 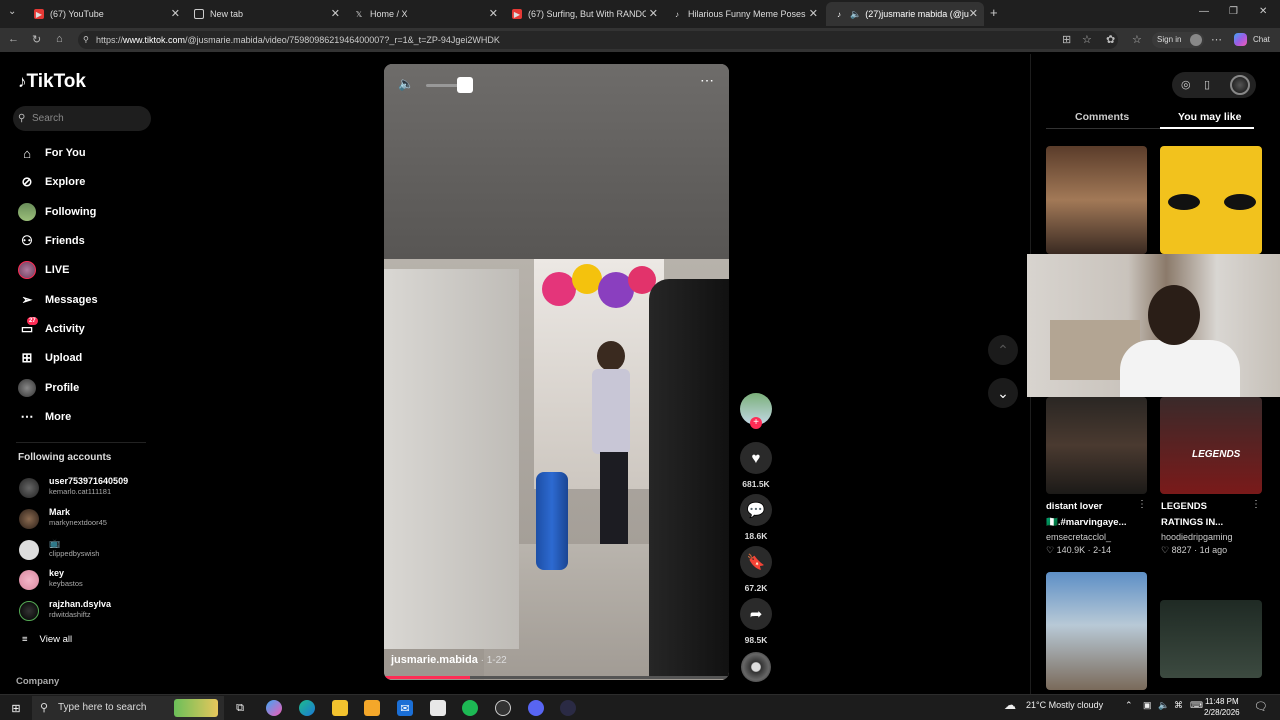 What do you see at coordinates (1064, 705) in the screenshot?
I see `weather-text: 21°C Mostly cloudy` at bounding box center [1064, 705].